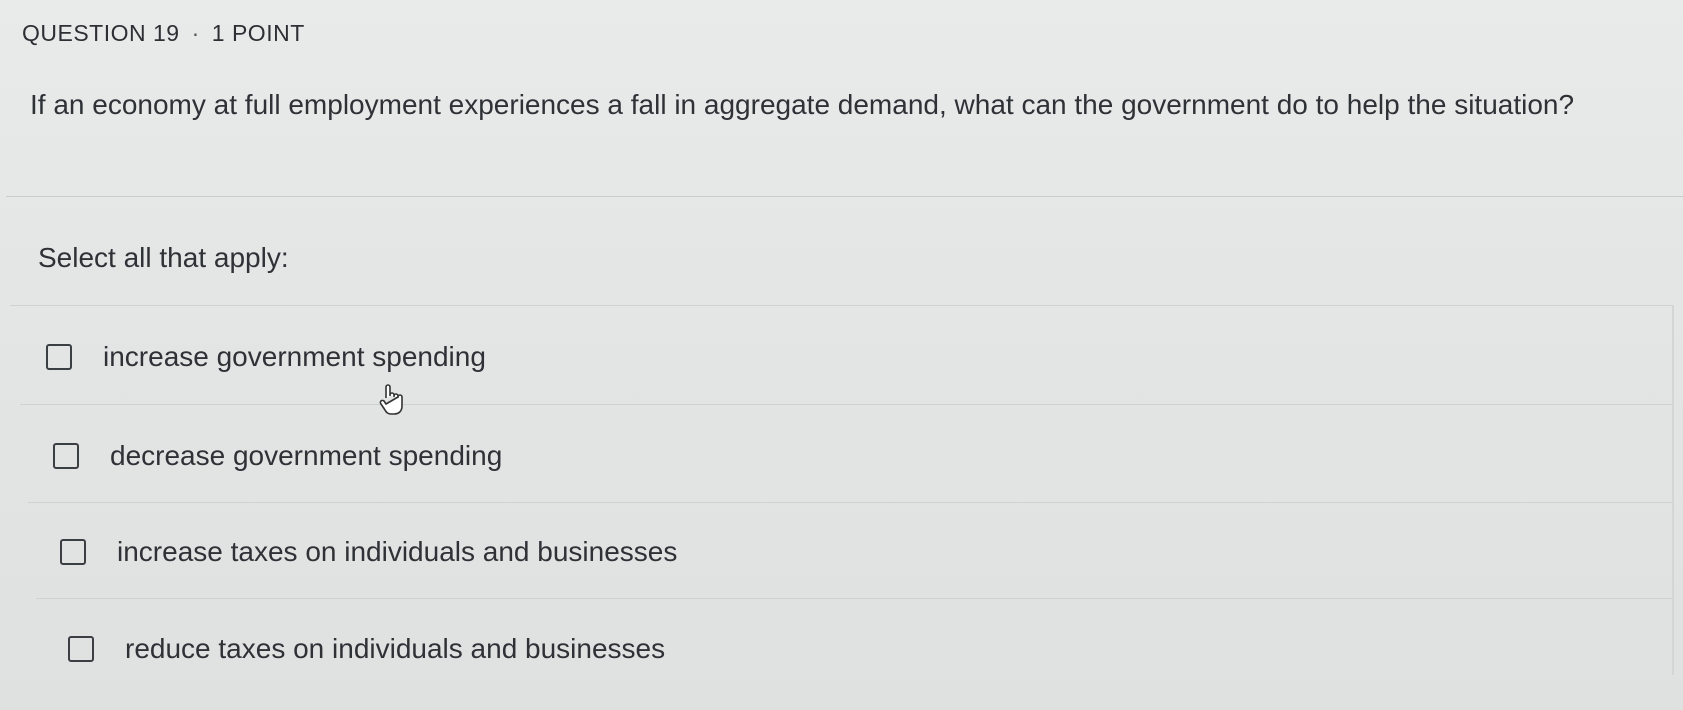 This screenshot has width=1683, height=710. I want to click on section-divider, so click(844, 196).